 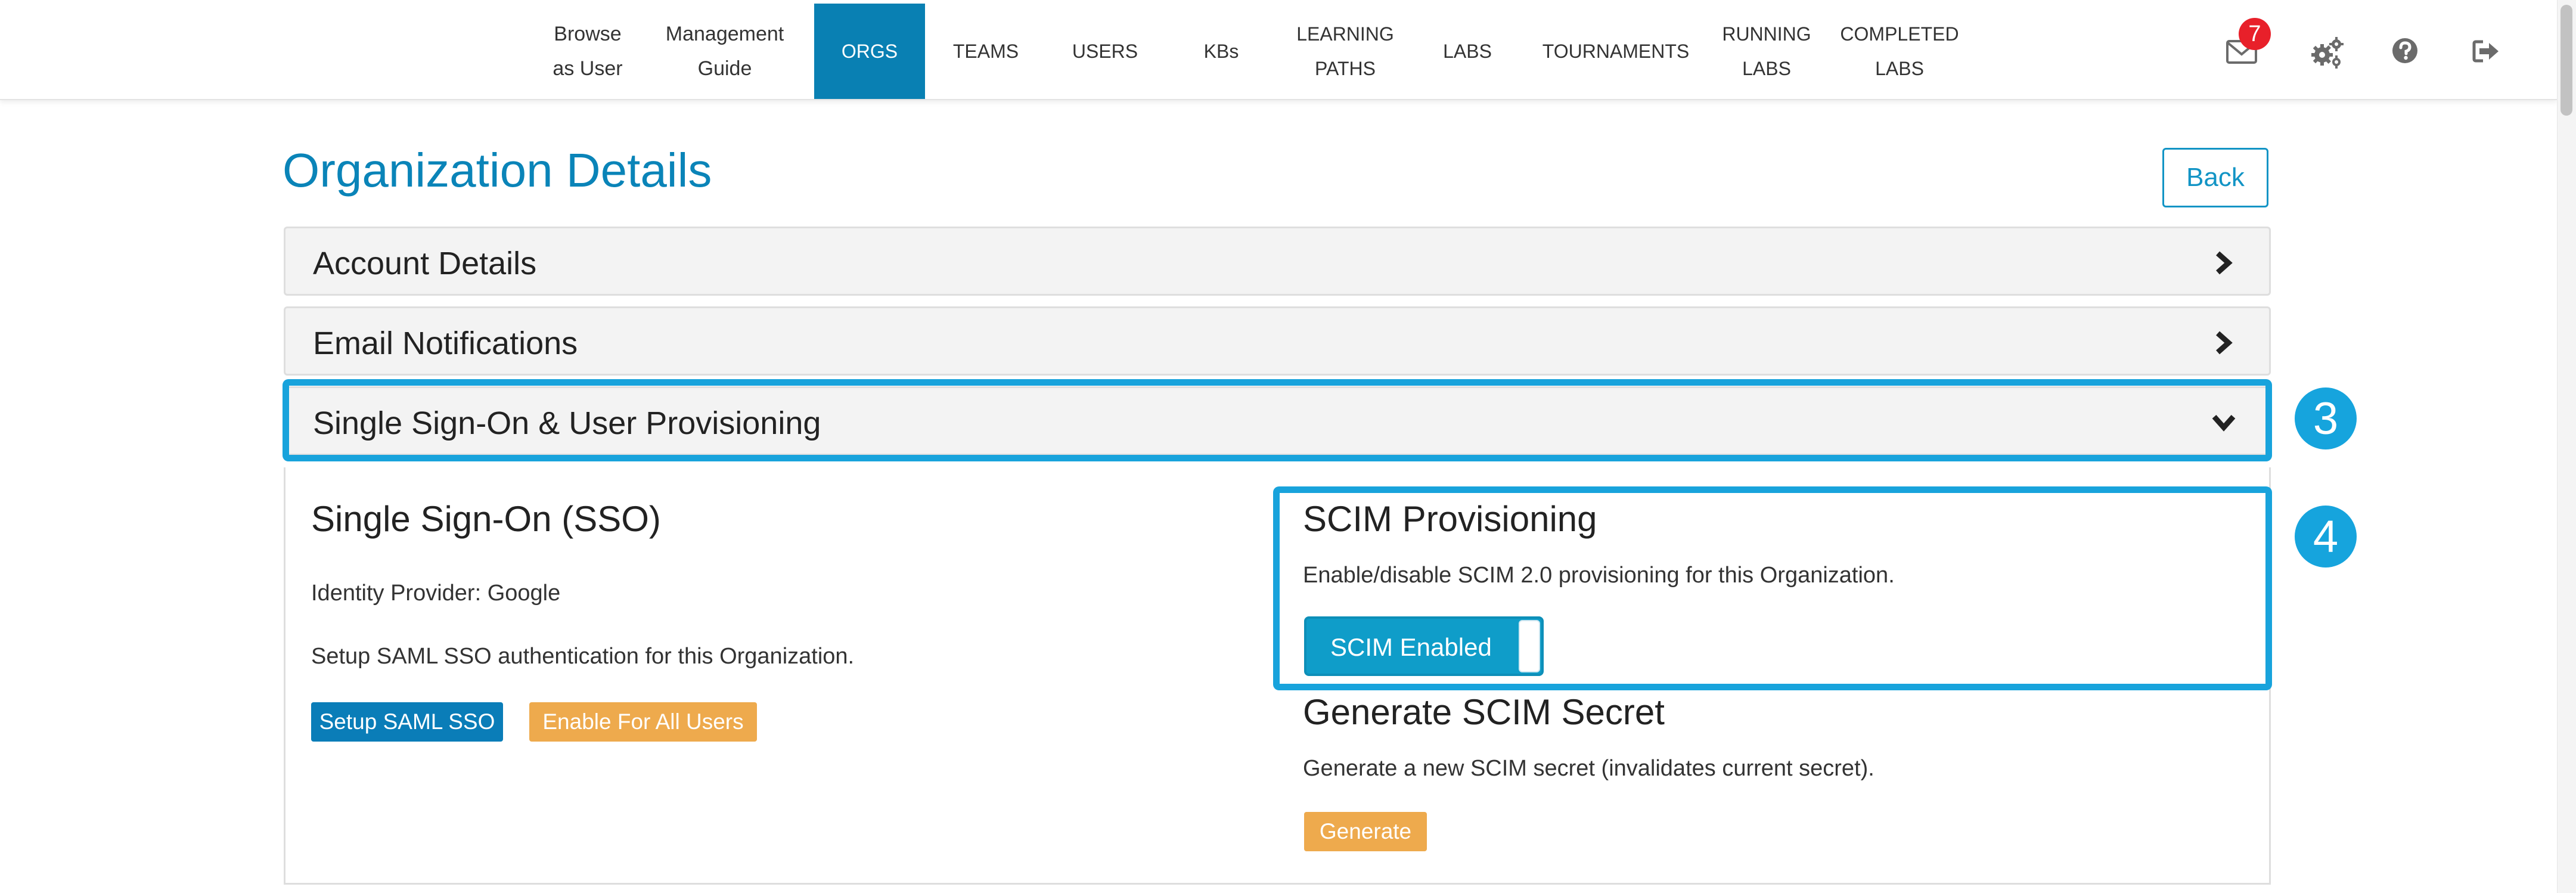 I want to click on identity-provider-text: Identity Provider: Google, so click(x=436, y=593).